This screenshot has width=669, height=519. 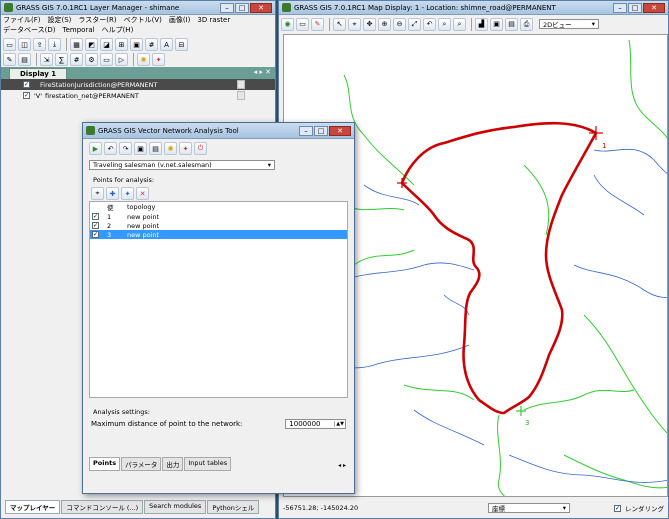 I want to click on menu-settings: 設定(S), so click(x=60, y=20).